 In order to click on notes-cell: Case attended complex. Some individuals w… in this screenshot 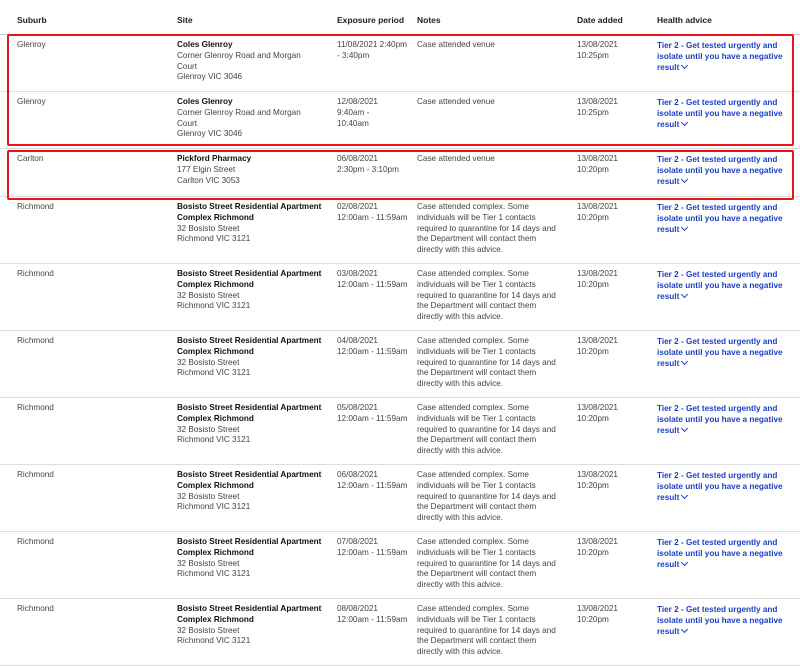, I will do `click(494, 564)`.